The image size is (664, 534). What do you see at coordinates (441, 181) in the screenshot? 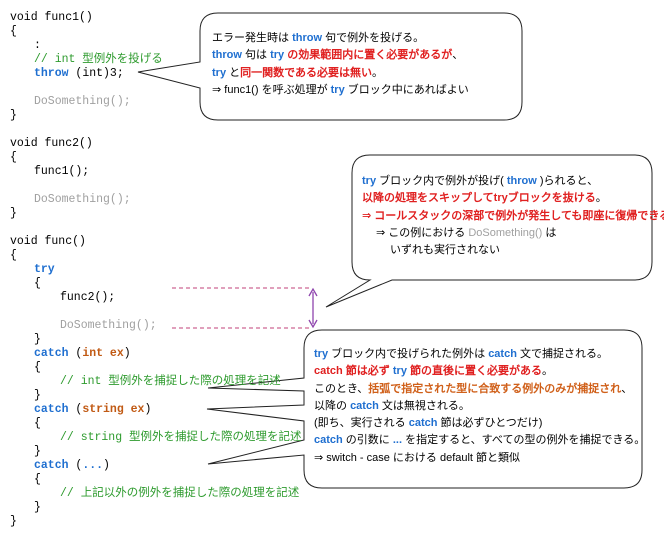
I see `text: ブロック内で例外が投げ(` at bounding box center [441, 181].